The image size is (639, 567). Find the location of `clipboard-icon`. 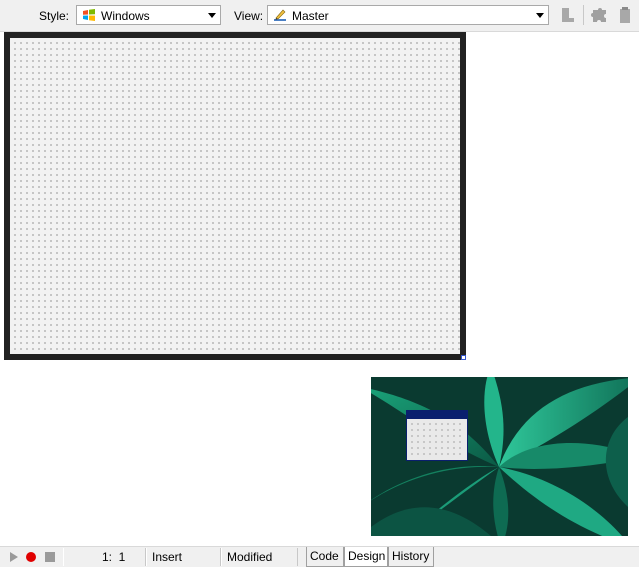

clipboard-icon is located at coordinates (625, 15).